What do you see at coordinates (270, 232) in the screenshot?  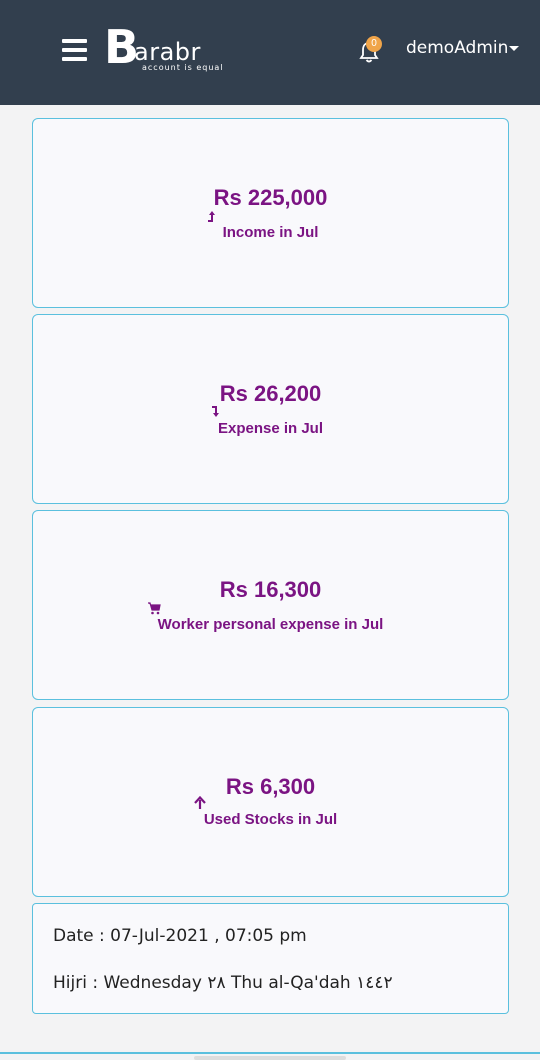 I see `income-label: Income in Jul` at bounding box center [270, 232].